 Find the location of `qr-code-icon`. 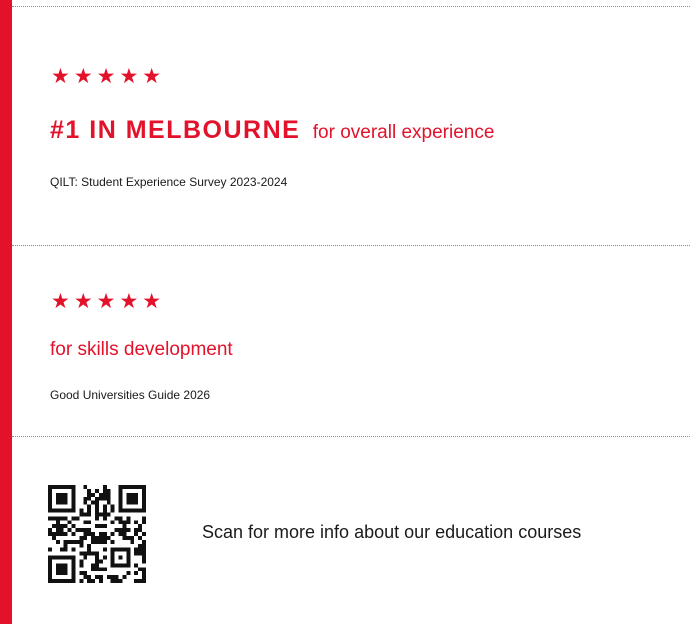

qr-code-icon is located at coordinates (97, 534).